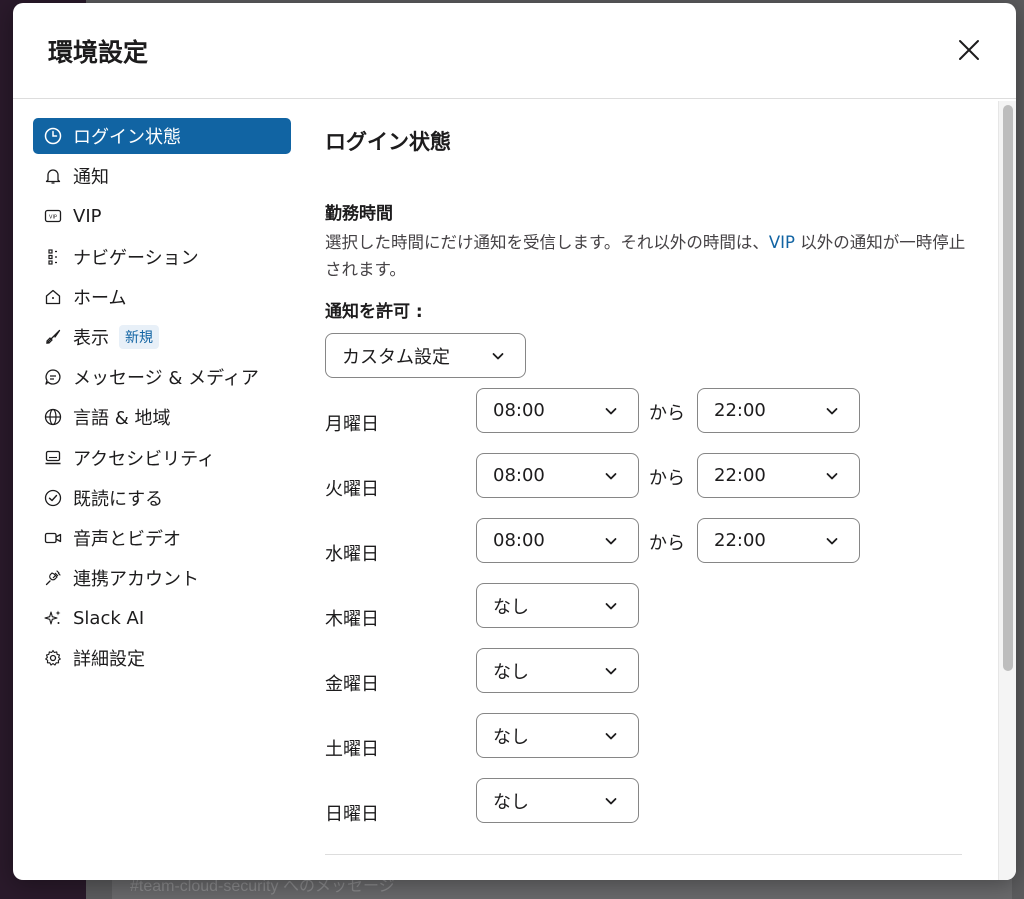 The image size is (1024, 899). What do you see at coordinates (643, 854) in the screenshot?
I see `section-divider` at bounding box center [643, 854].